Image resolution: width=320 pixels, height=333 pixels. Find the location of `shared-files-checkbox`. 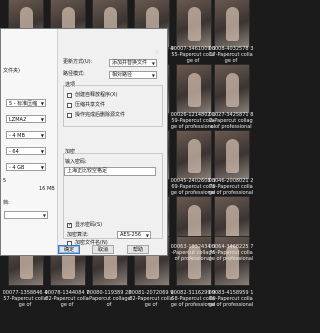

shared-files-checkbox is located at coordinates (69, 105).